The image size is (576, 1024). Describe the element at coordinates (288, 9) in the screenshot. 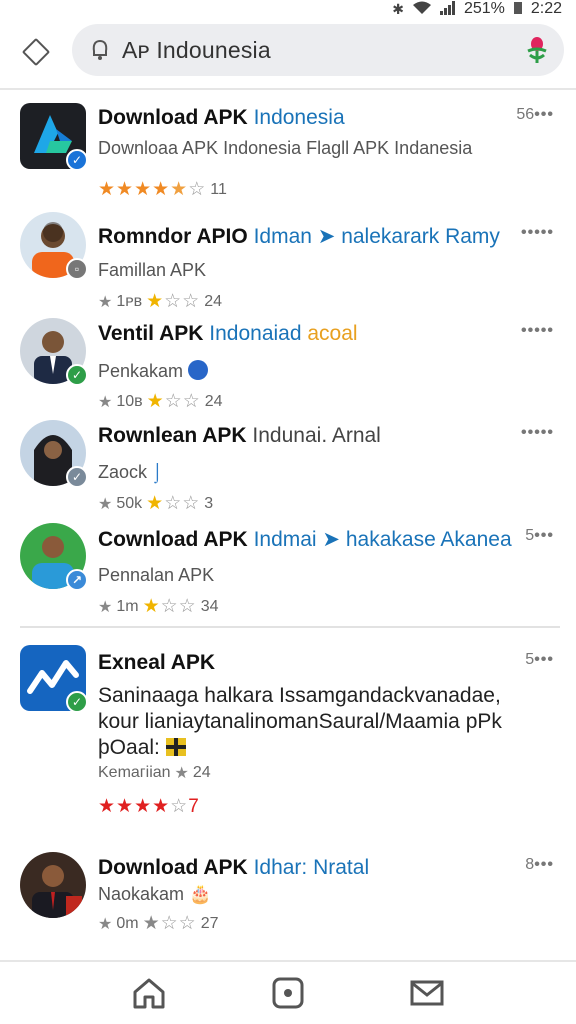

I see `status-bar: ✱ 251% 2:22` at that location.